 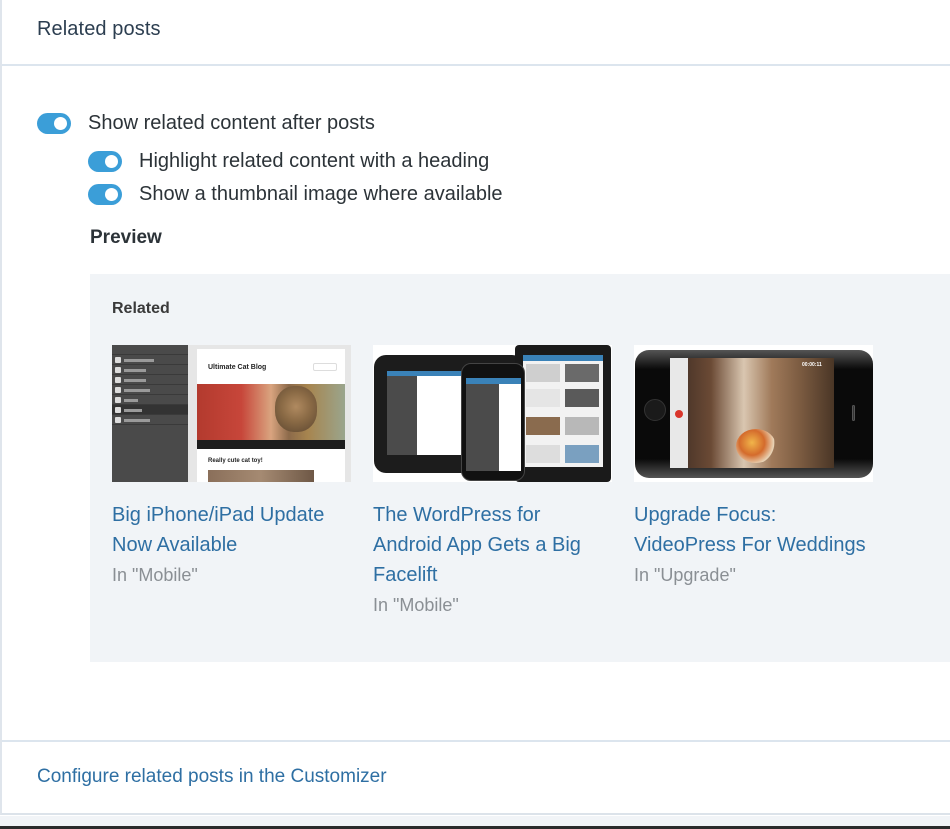 I want to click on app-sidebar-graphic, so click(x=150, y=413).